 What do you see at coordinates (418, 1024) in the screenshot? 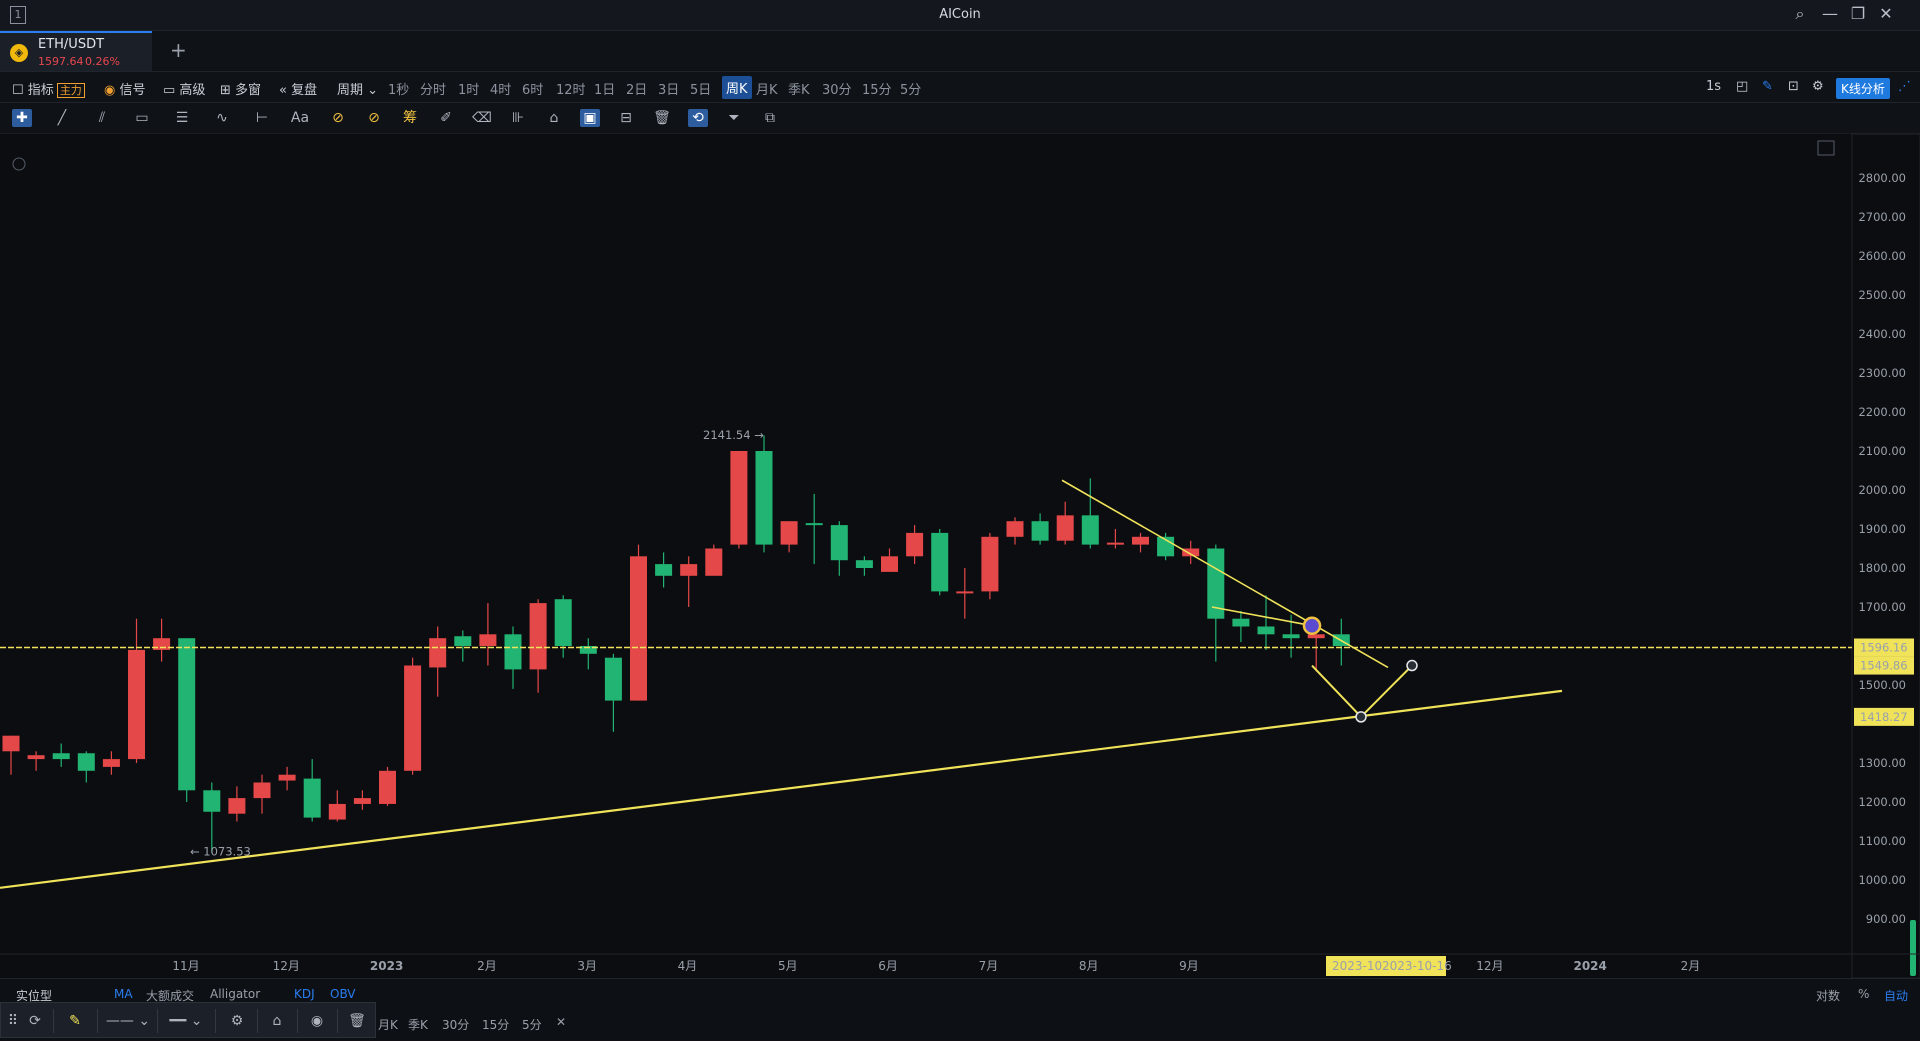
I see `bottom-interval-1: 季K` at bounding box center [418, 1024].